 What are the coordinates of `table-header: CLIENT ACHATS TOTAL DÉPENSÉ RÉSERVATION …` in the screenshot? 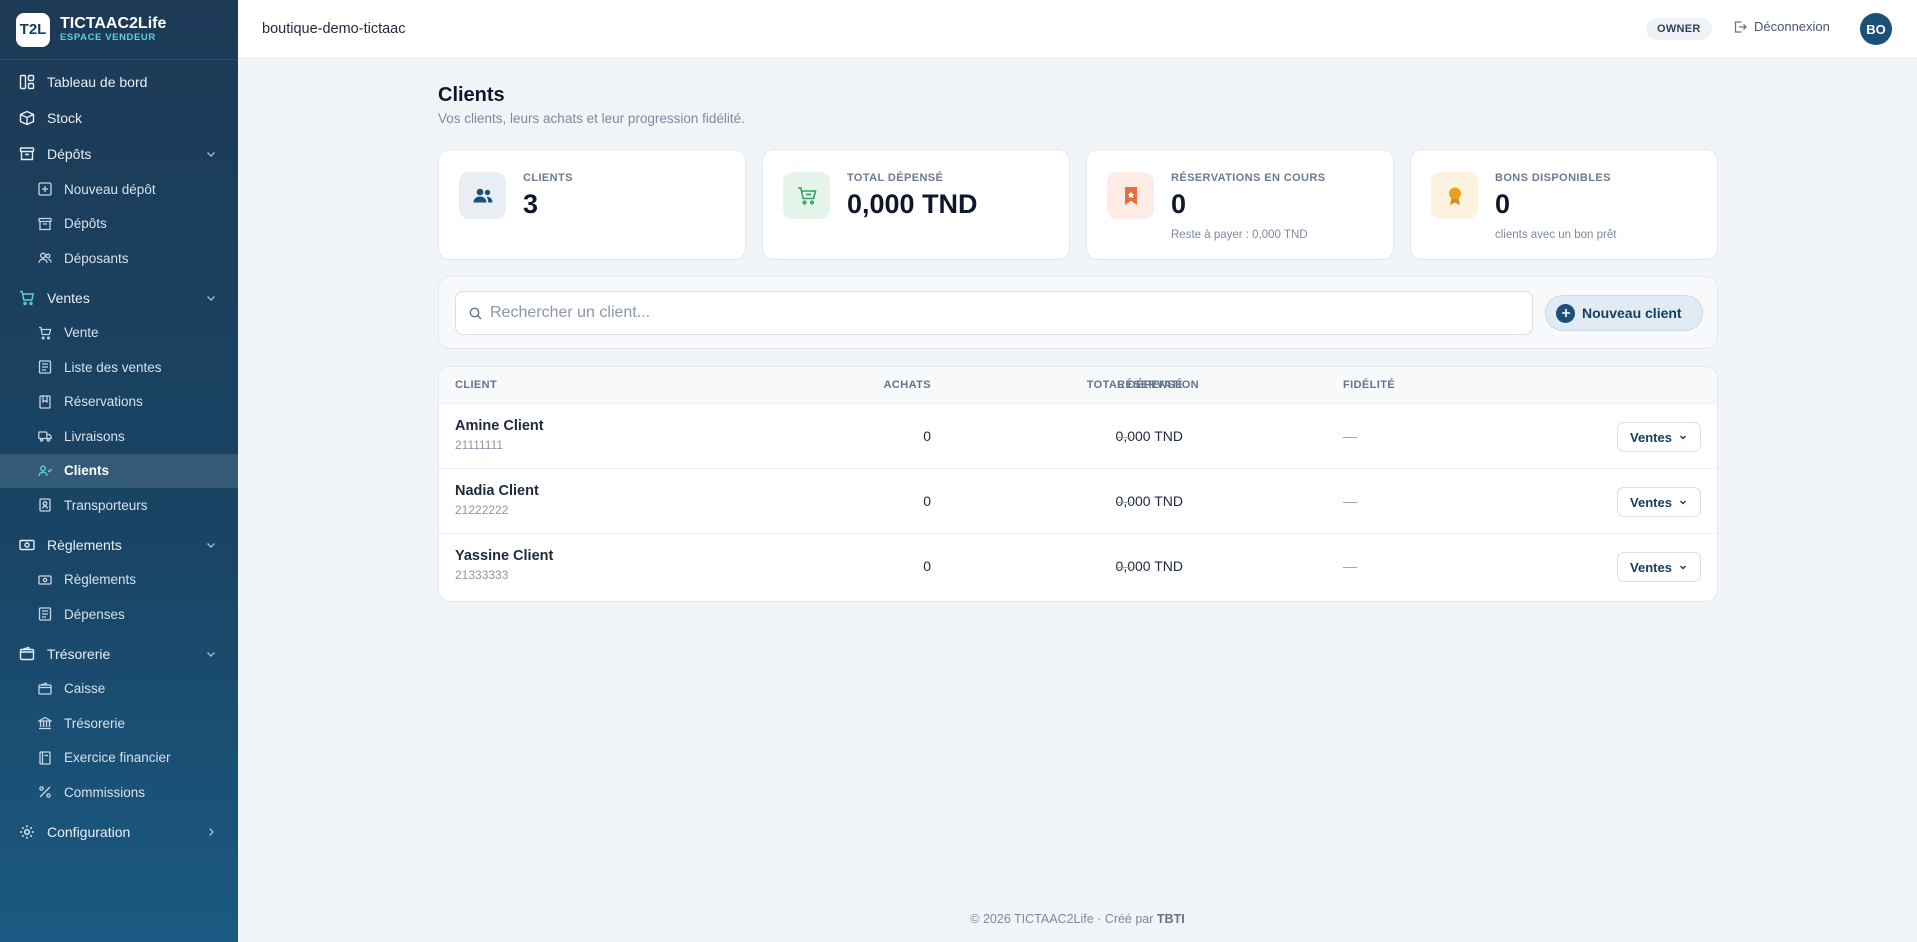 It's located at (1078, 385).